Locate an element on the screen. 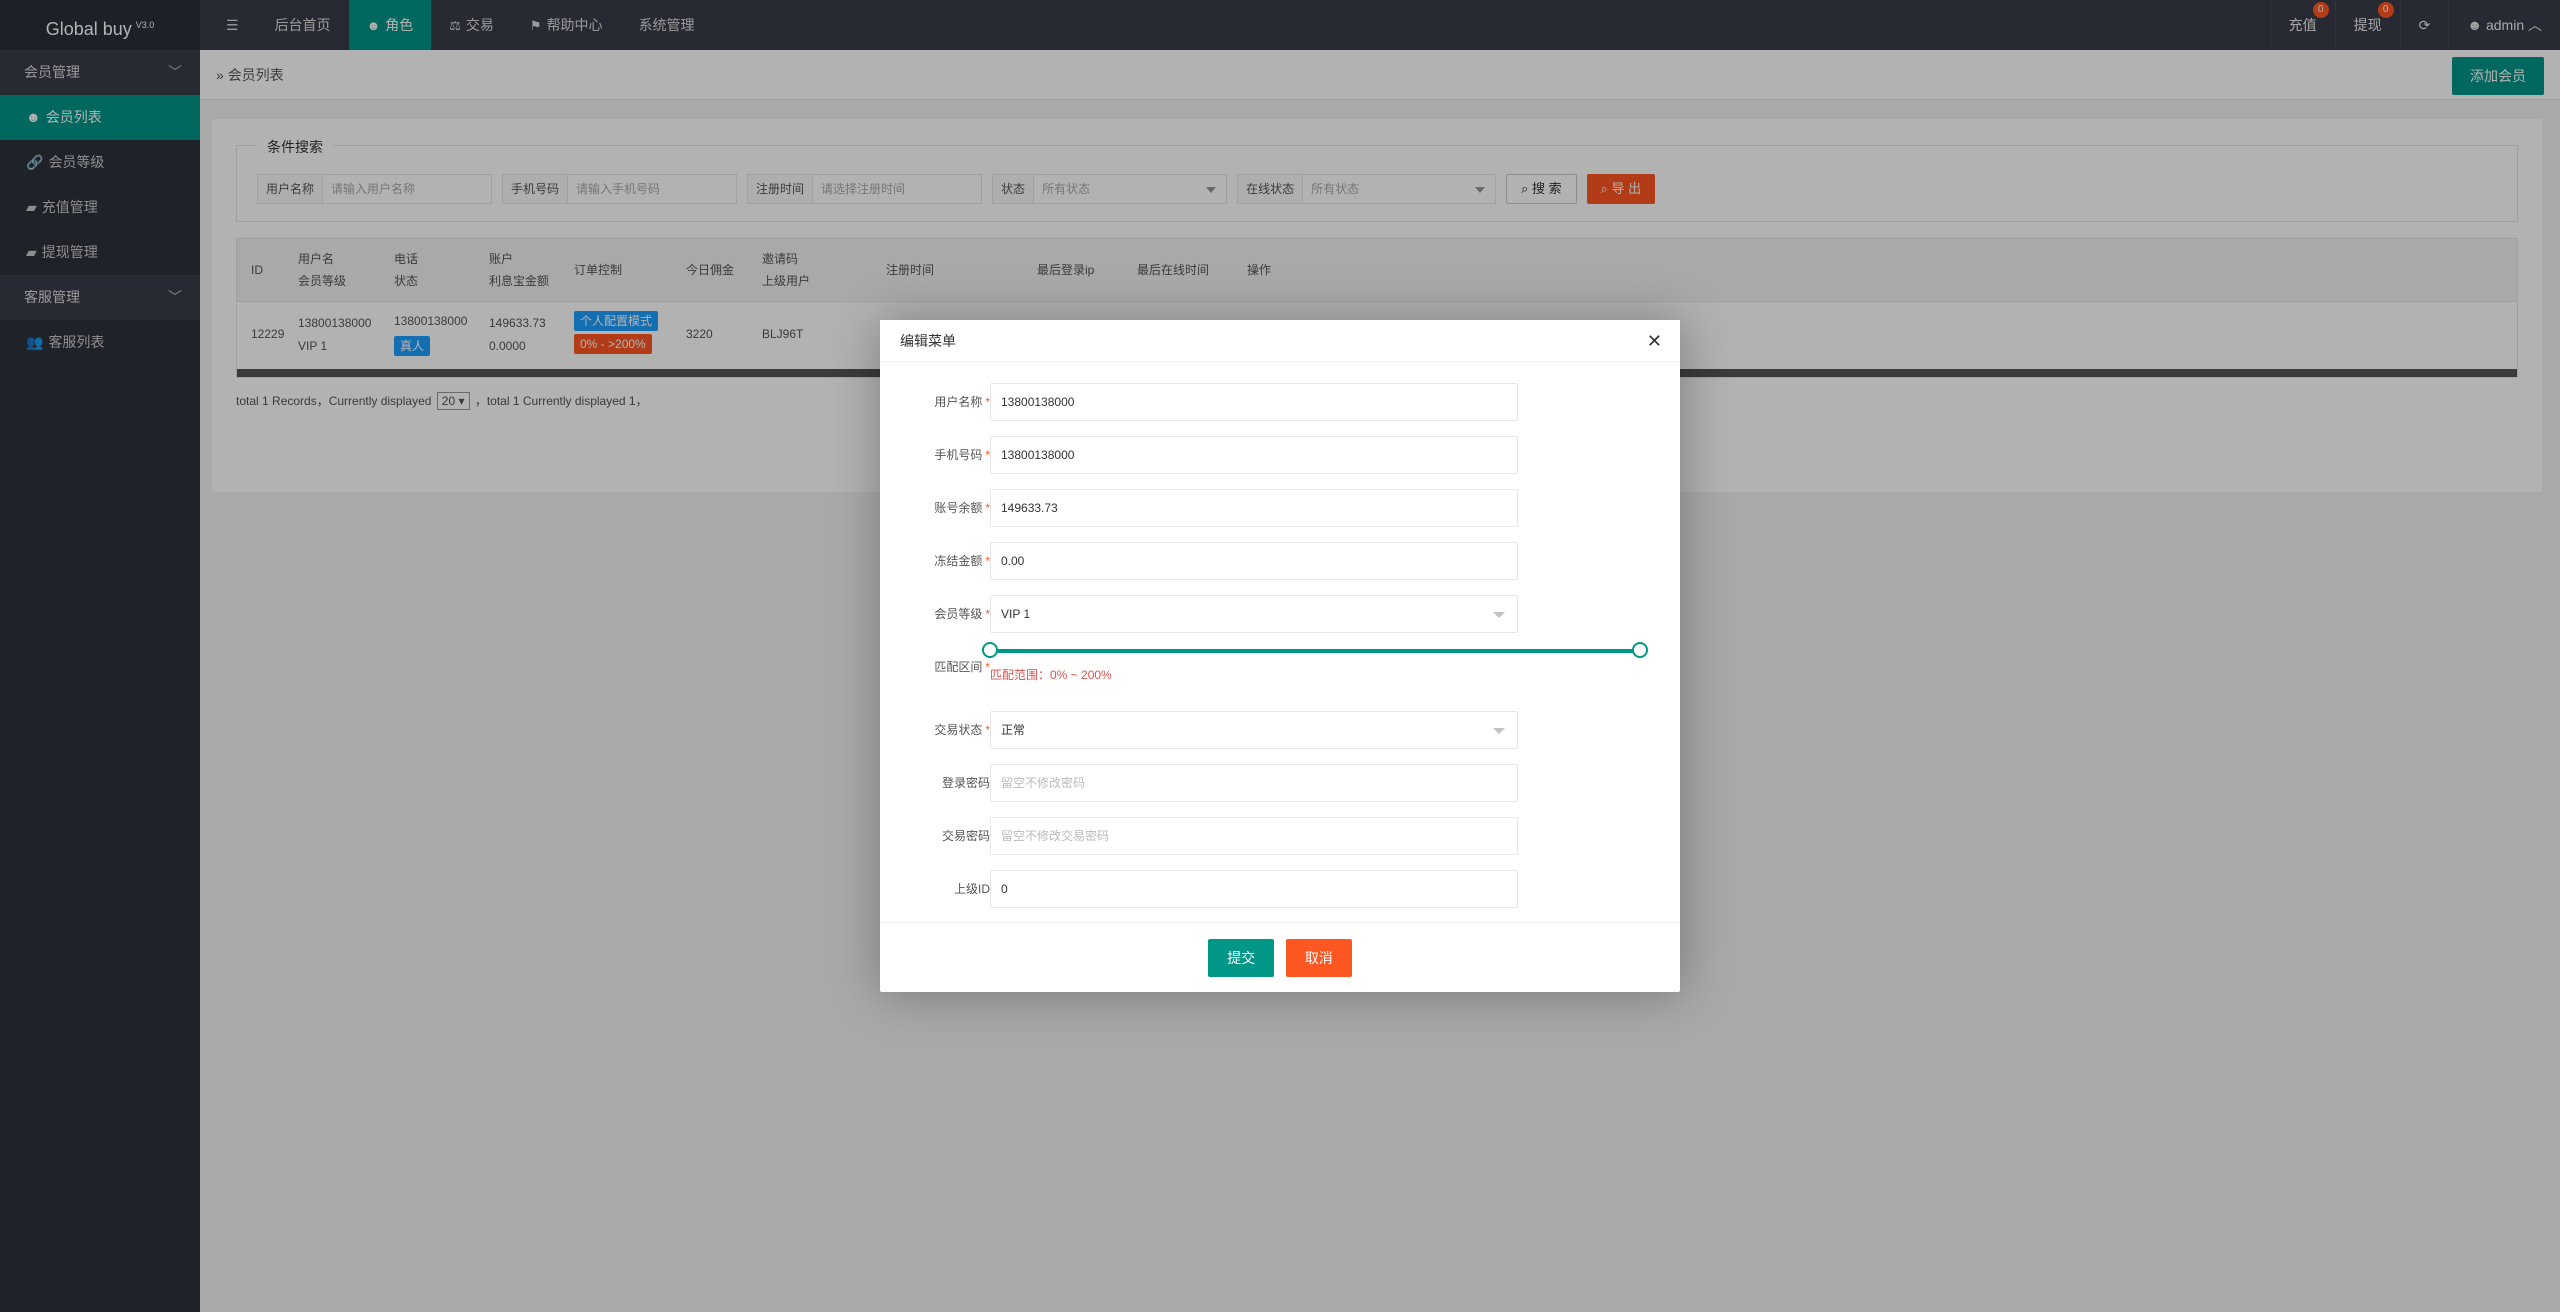 The height and width of the screenshot is (1312, 2560). phone-label-text: 手机号码 is located at coordinates (958, 455).